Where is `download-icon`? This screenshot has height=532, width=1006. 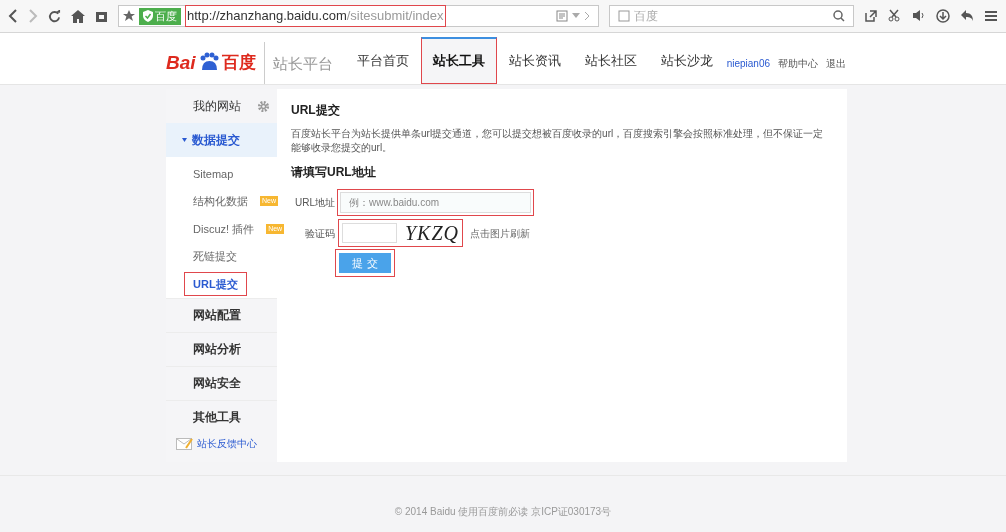 download-icon is located at coordinates (943, 16).